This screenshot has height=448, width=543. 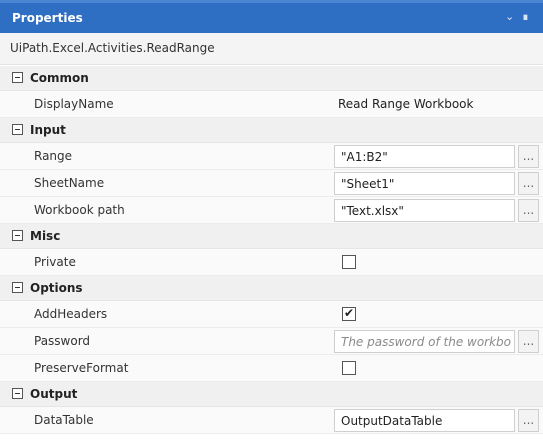 What do you see at coordinates (74, 104) in the screenshot?
I see `property-name: DisplayName` at bounding box center [74, 104].